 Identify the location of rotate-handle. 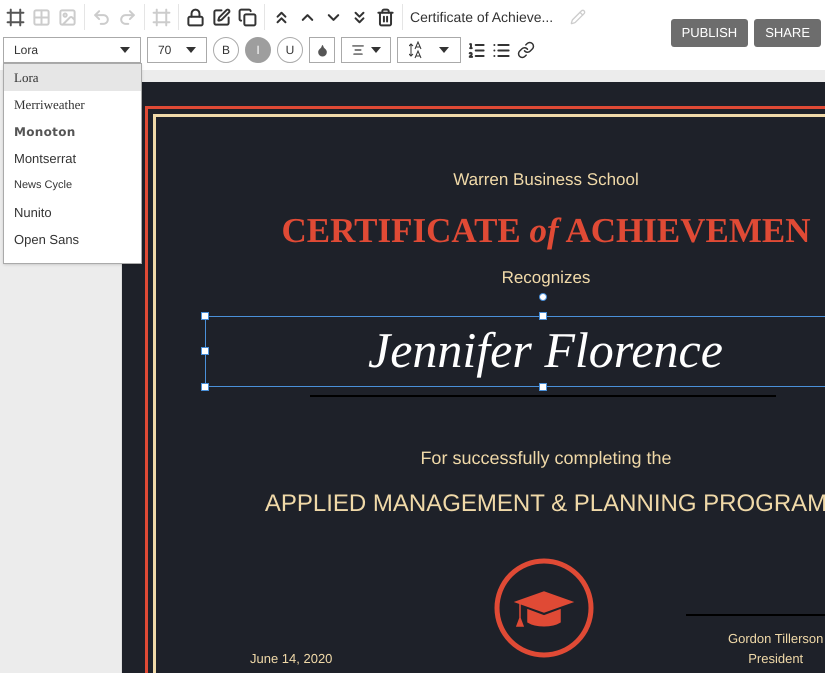
(543, 297).